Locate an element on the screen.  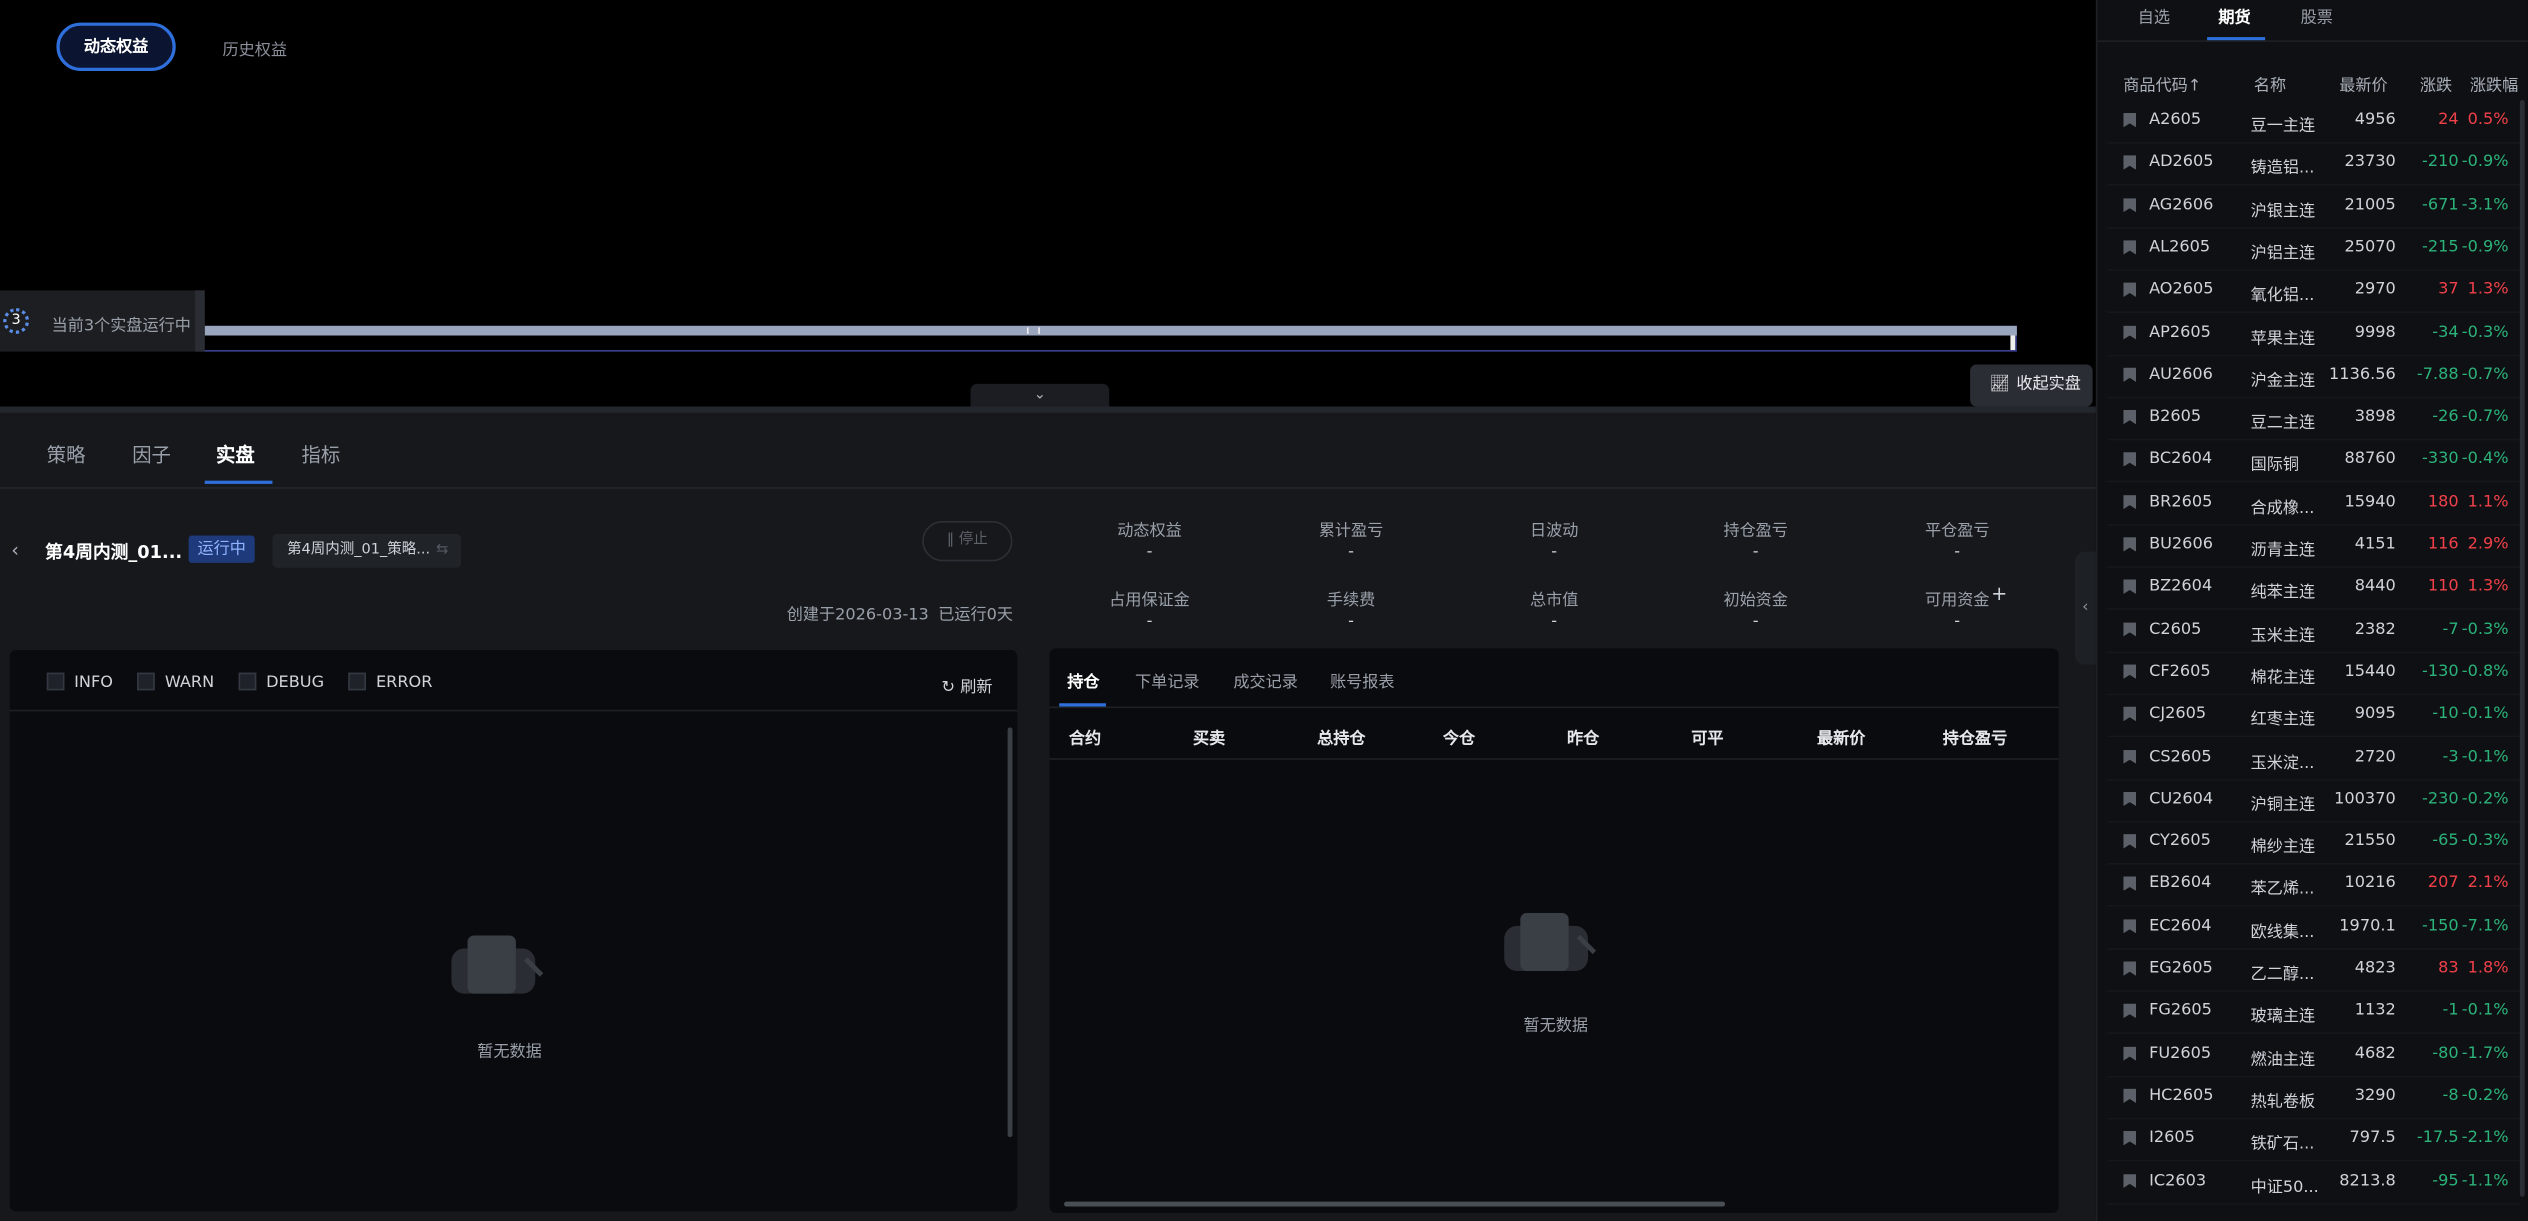
market-row: CU2604 沪铜主连 100370 -230 -0.2% is located at coordinates (2313, 801).